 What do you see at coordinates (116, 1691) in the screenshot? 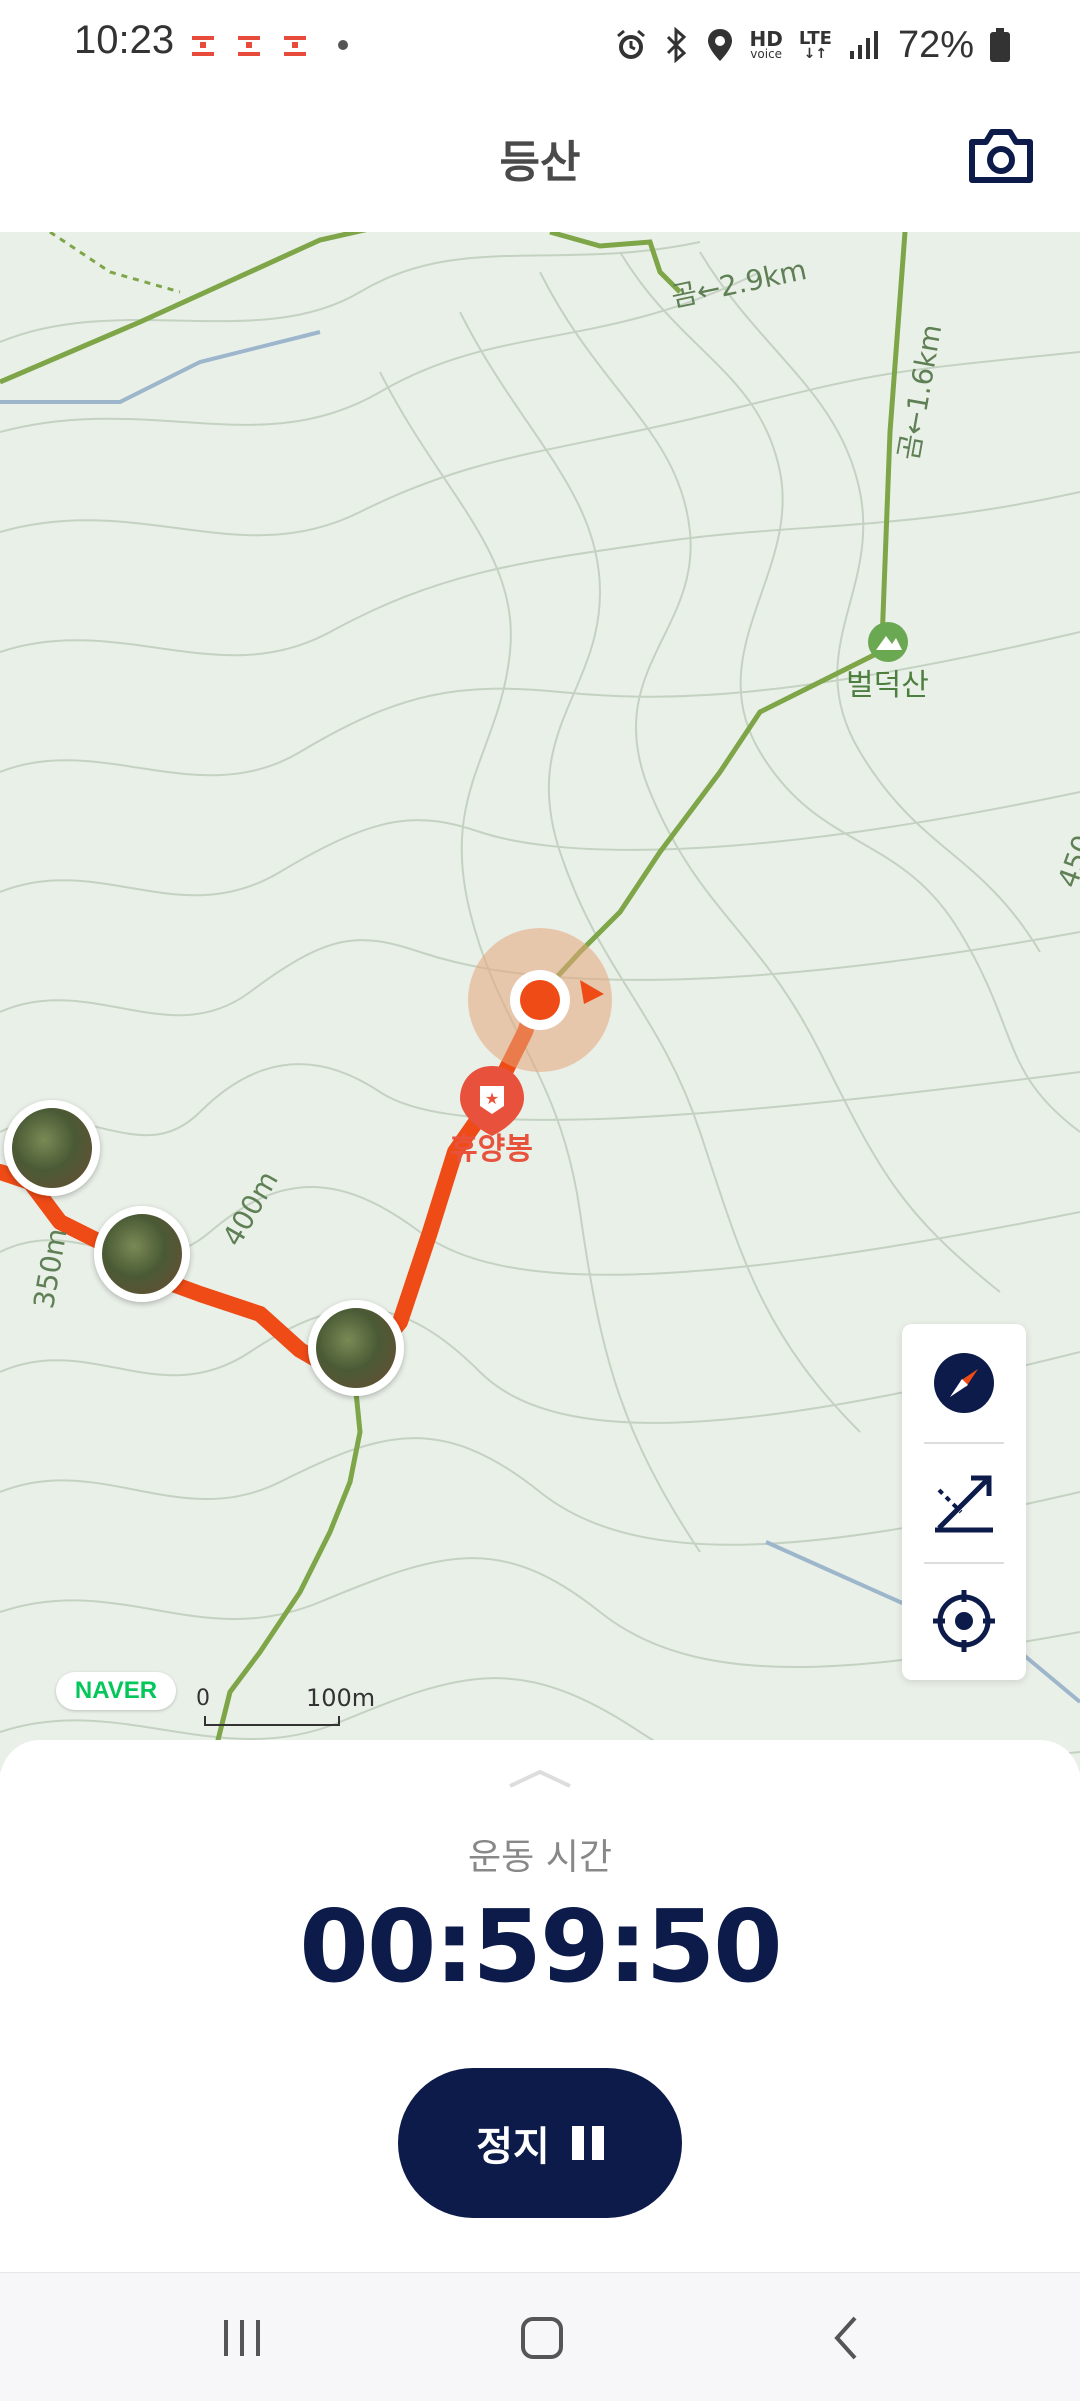
I see `naver-logo: NAVER` at bounding box center [116, 1691].